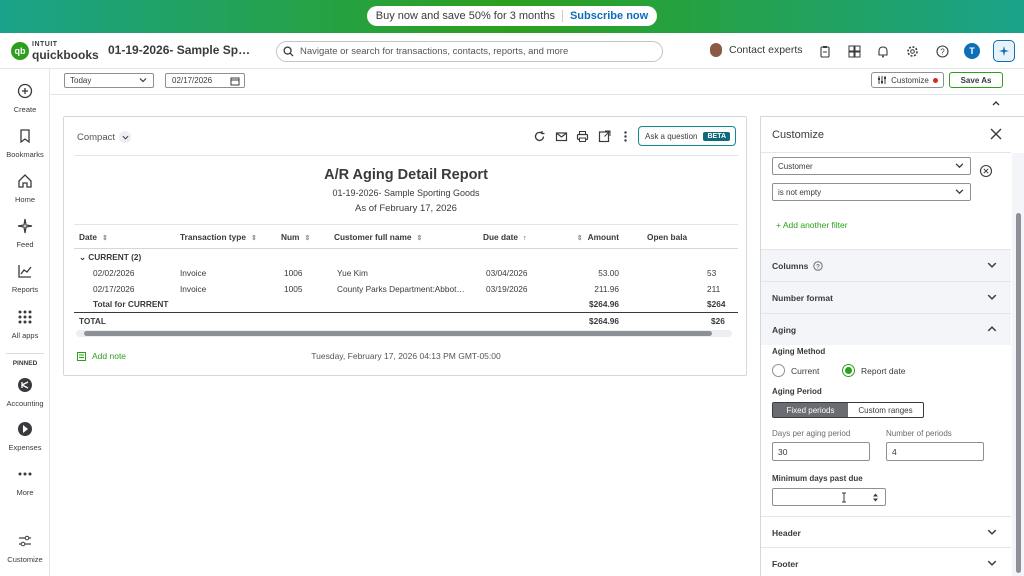  What do you see at coordinates (687, 136) in the screenshot?
I see `ask-a-question-button: Ask a question BETA` at bounding box center [687, 136].